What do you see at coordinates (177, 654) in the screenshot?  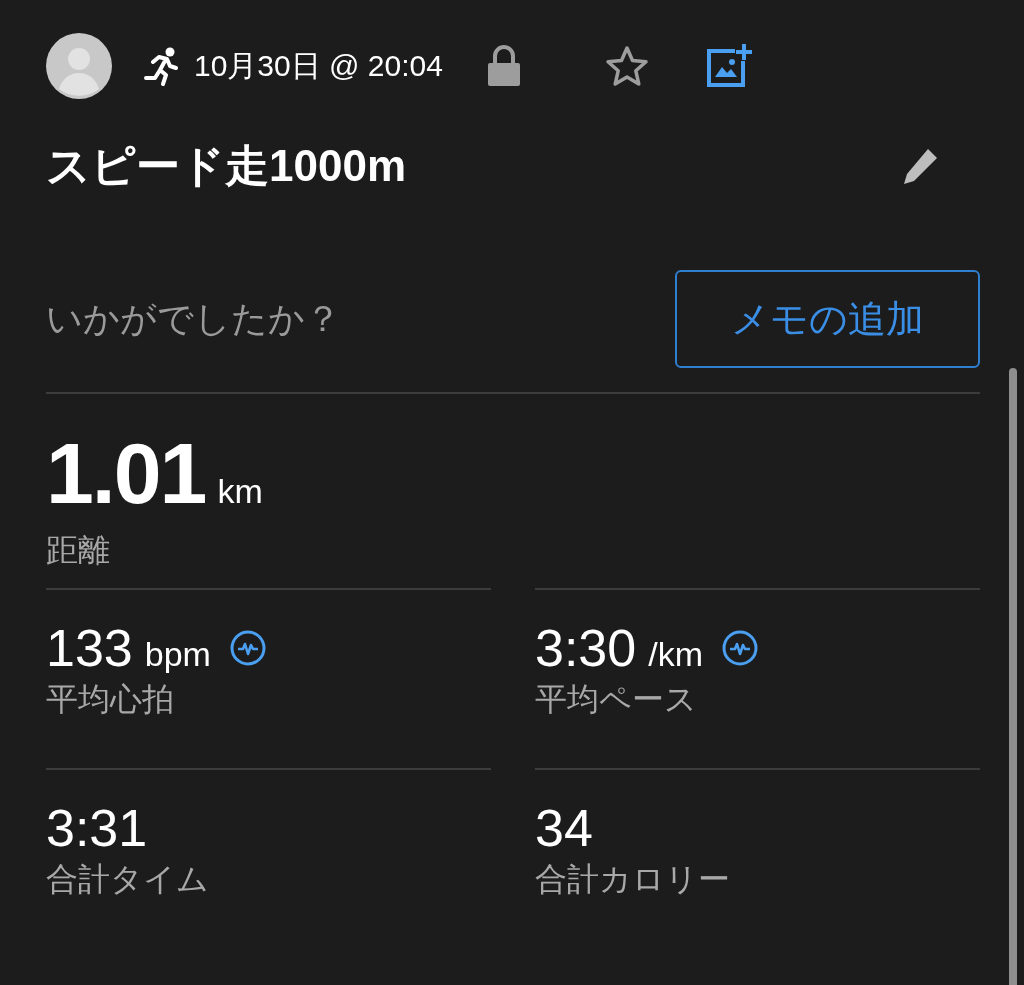 I see `stat-unit: bpm` at bounding box center [177, 654].